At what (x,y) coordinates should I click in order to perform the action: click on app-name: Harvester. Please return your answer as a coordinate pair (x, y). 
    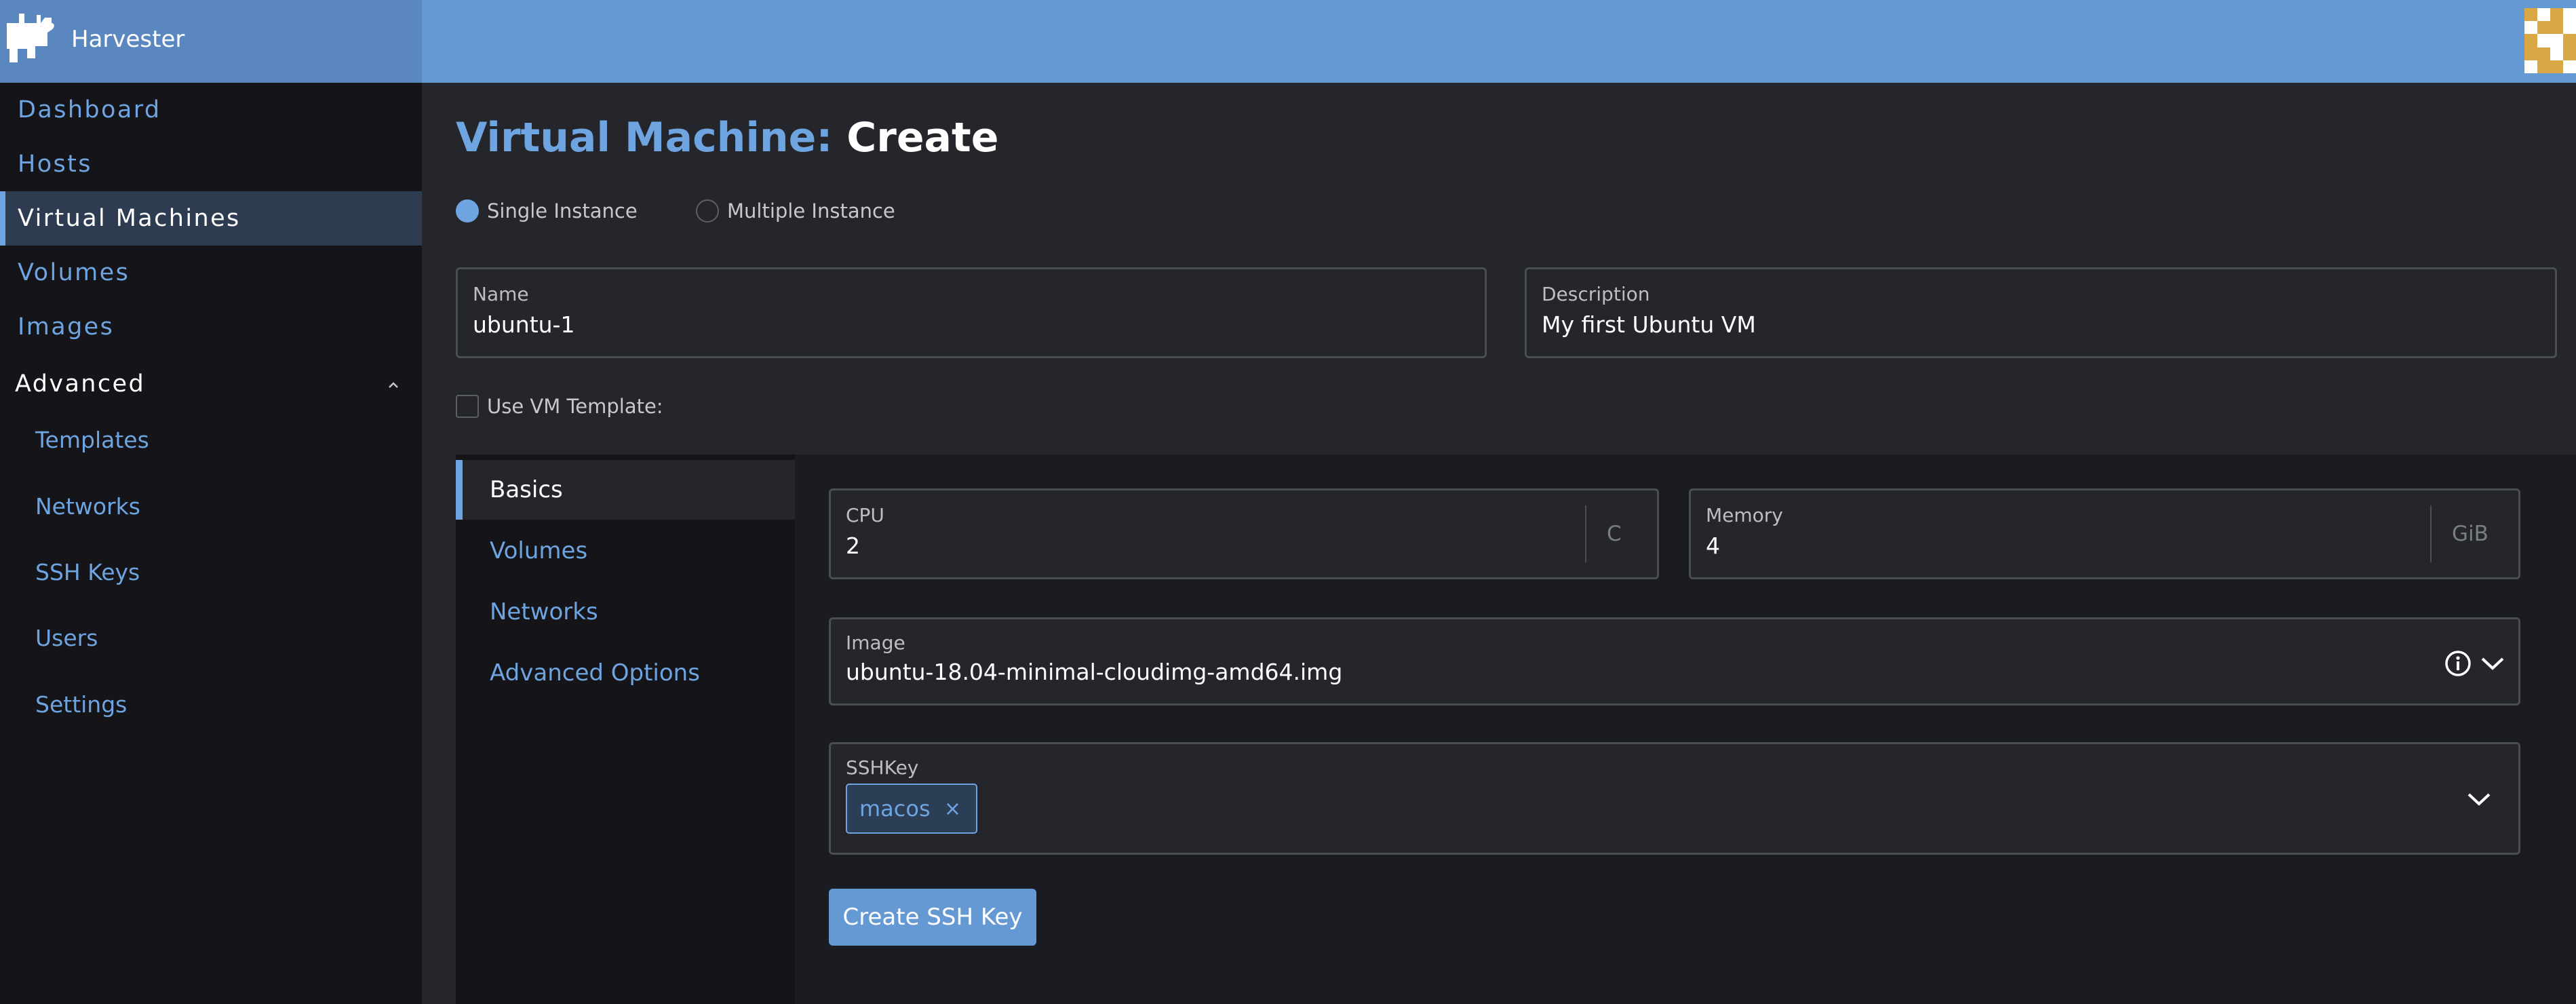
    Looking at the image, I should click on (128, 39).